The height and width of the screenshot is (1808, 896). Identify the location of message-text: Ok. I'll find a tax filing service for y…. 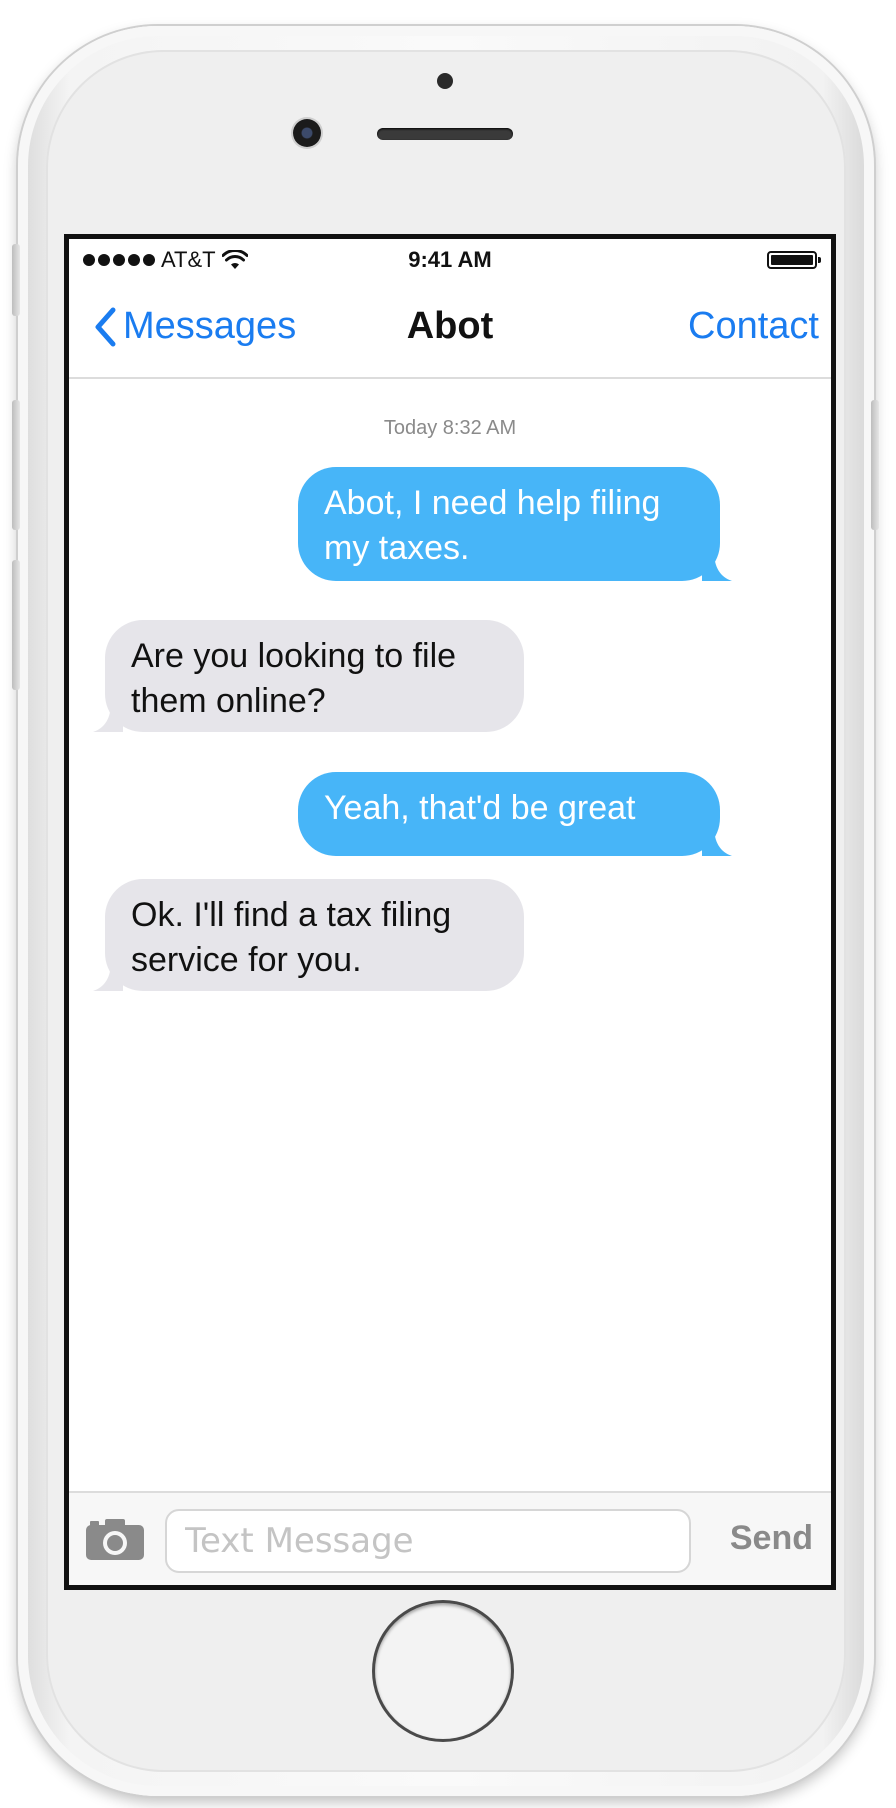
(291, 937).